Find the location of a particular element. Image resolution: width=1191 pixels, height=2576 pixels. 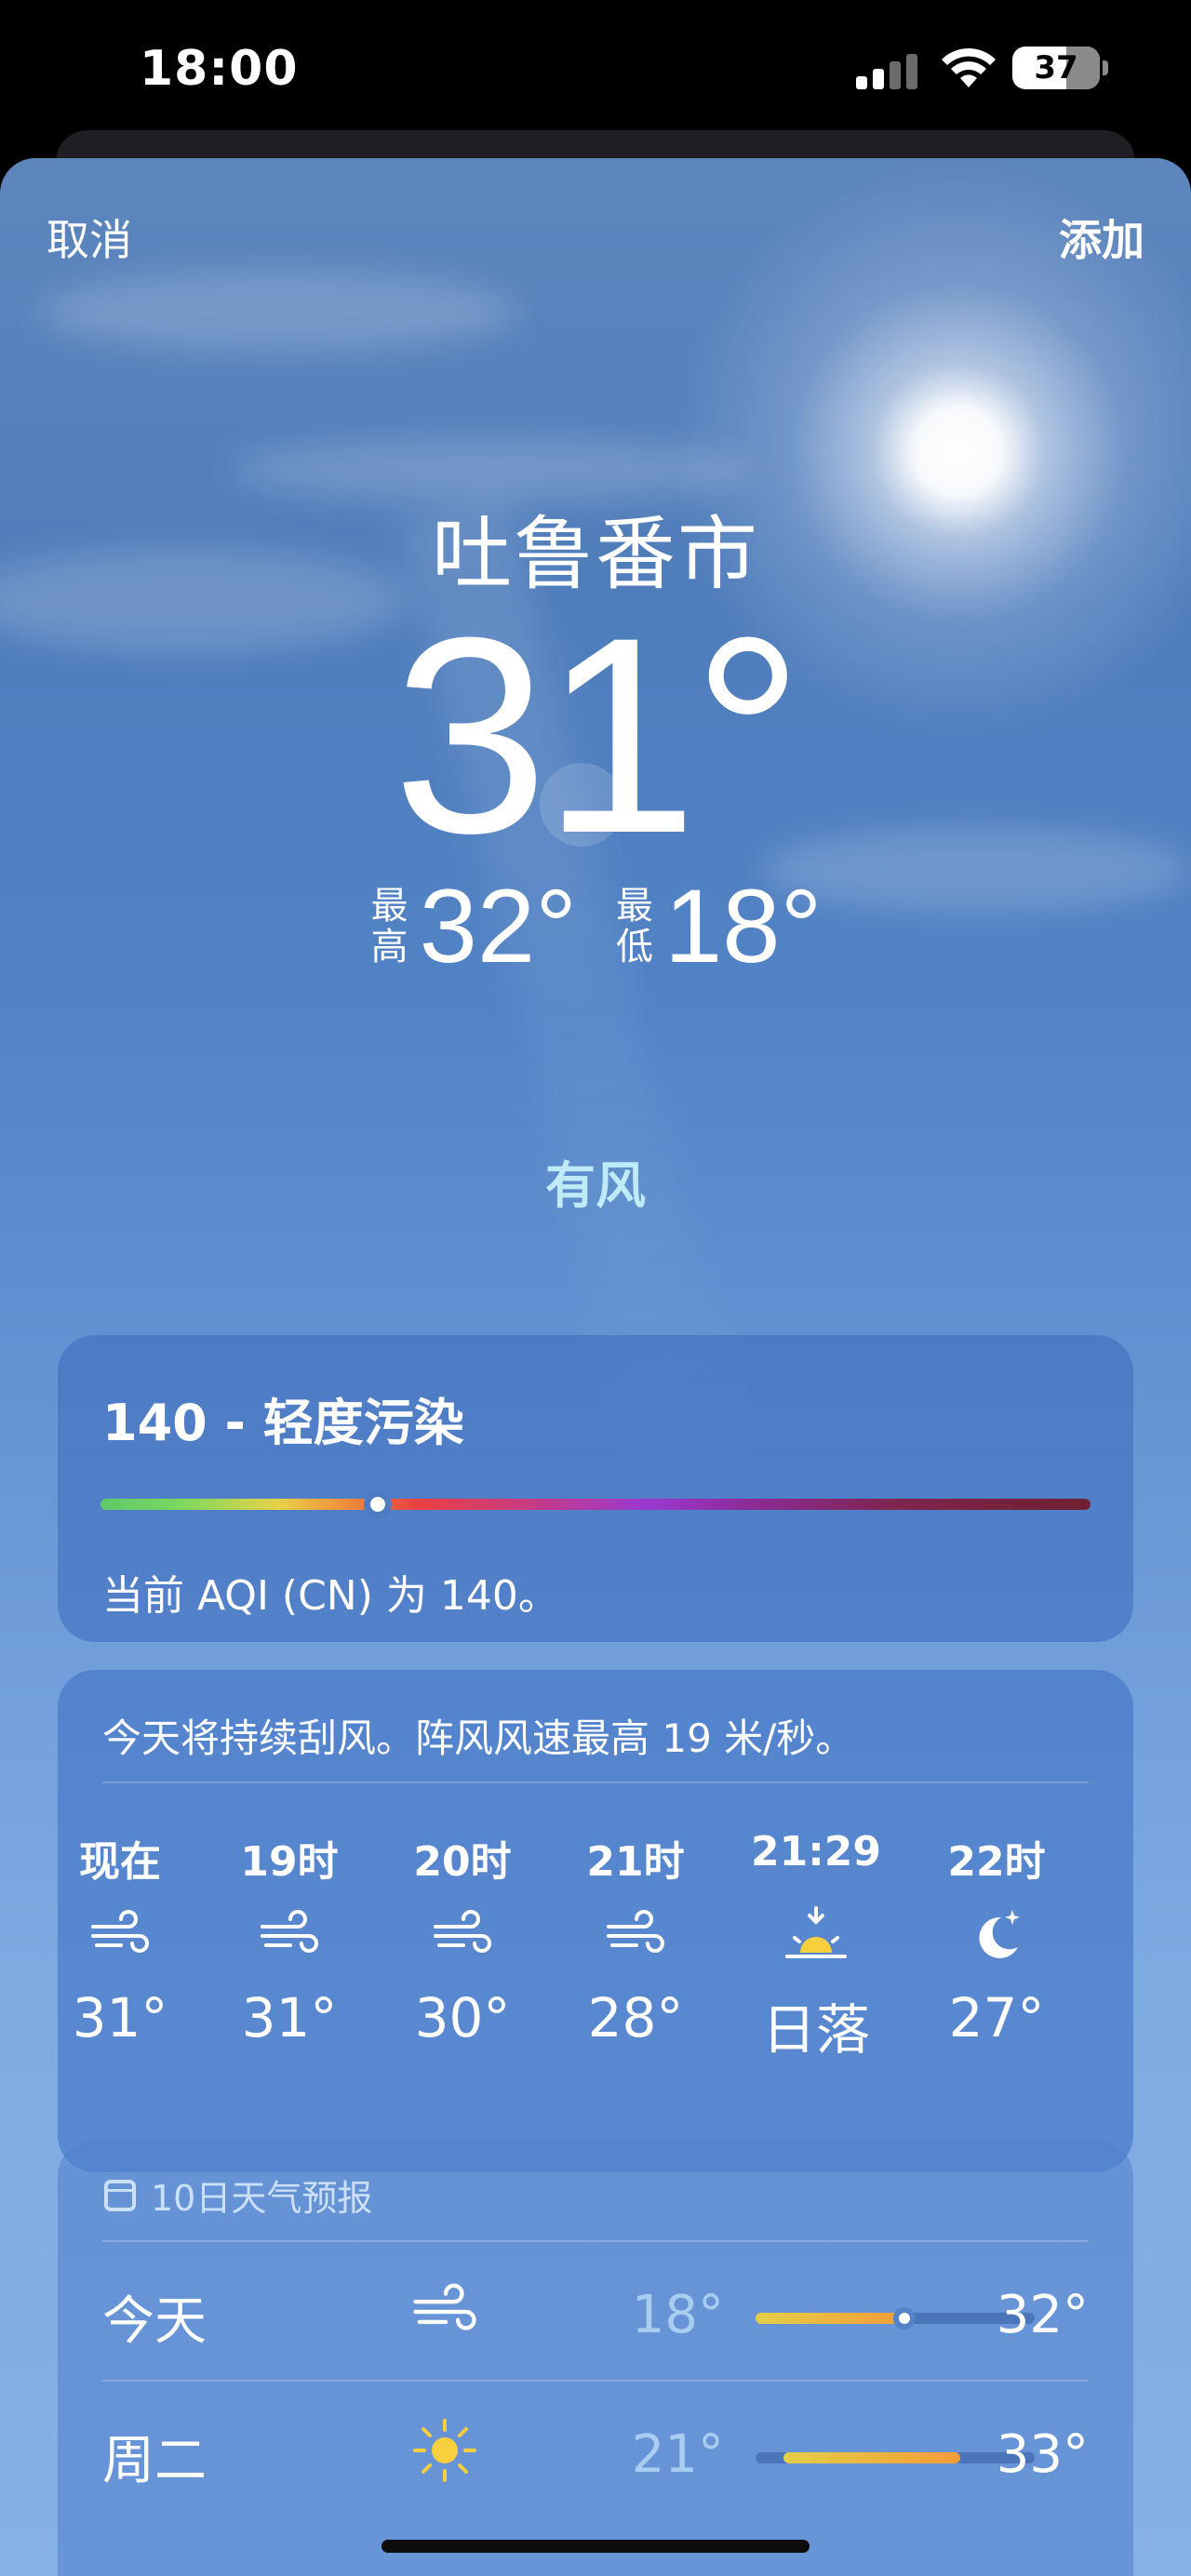

add-button: 添加 is located at coordinates (1101, 237).